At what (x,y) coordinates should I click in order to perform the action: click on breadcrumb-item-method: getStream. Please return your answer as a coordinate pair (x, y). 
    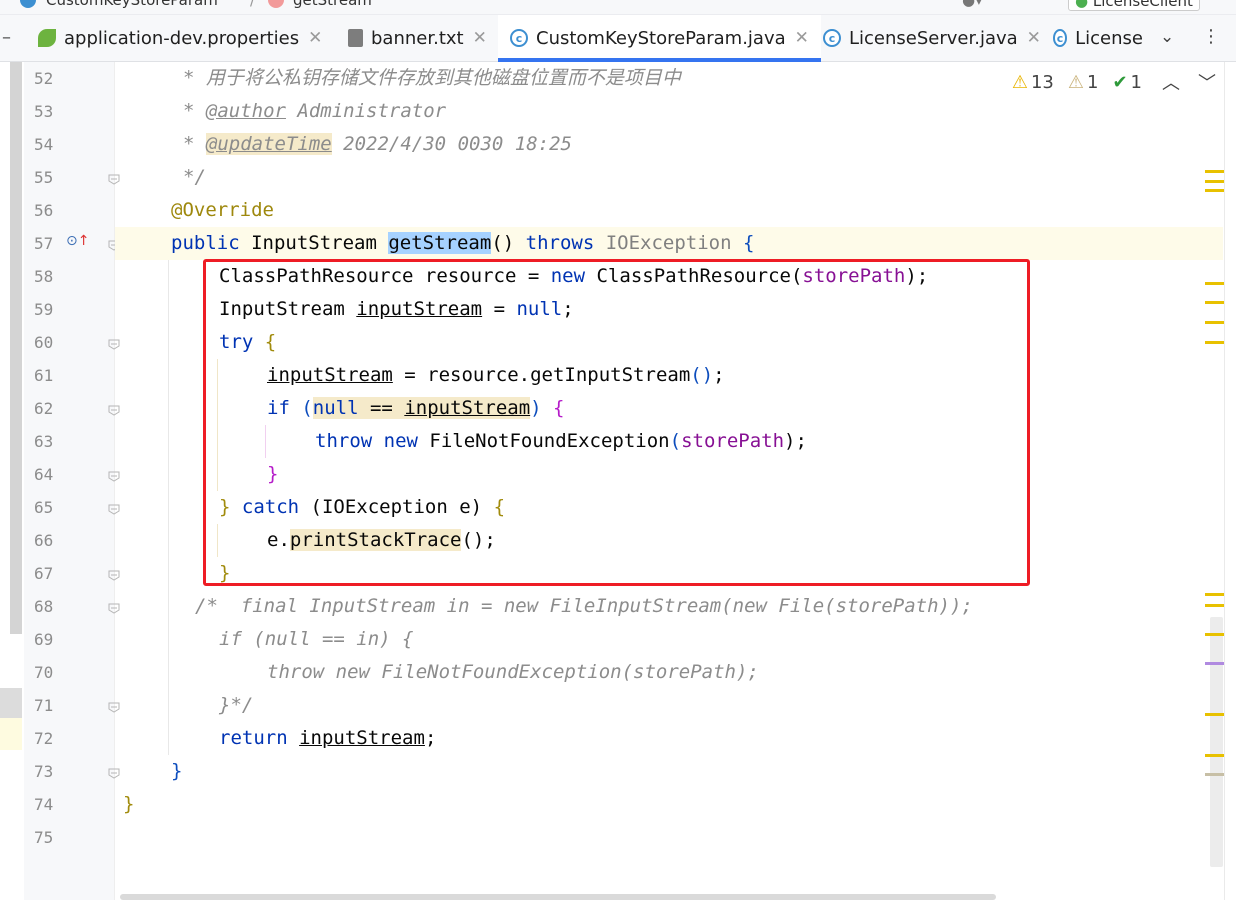
    Looking at the image, I should click on (332, 4).